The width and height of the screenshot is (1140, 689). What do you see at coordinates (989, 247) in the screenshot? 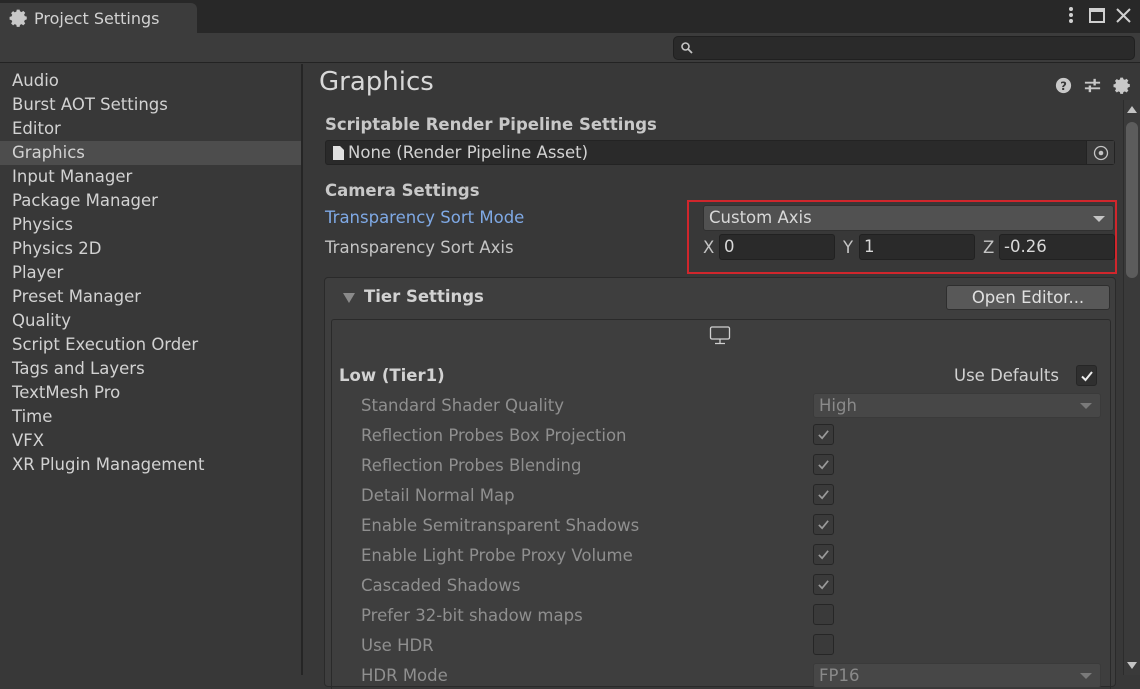
I see `axis-z-label: Z` at bounding box center [989, 247].